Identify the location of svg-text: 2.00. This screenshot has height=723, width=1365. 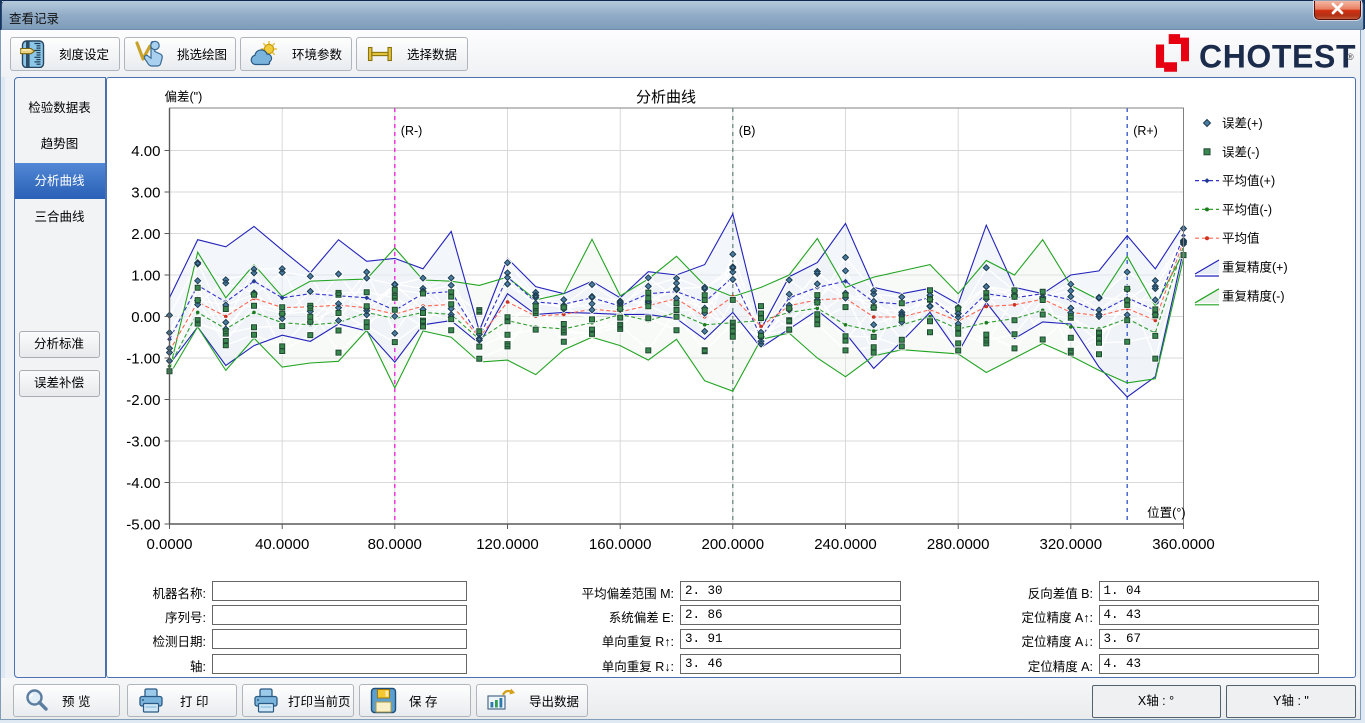
(145, 234).